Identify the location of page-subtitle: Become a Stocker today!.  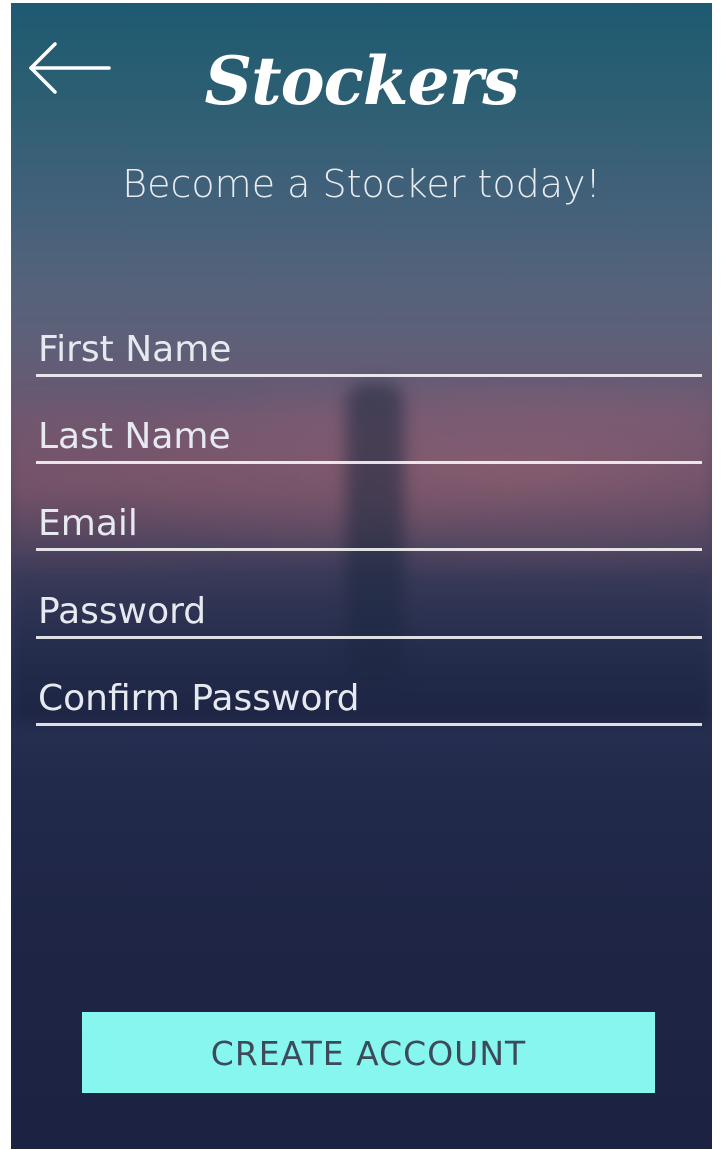
(361, 184).